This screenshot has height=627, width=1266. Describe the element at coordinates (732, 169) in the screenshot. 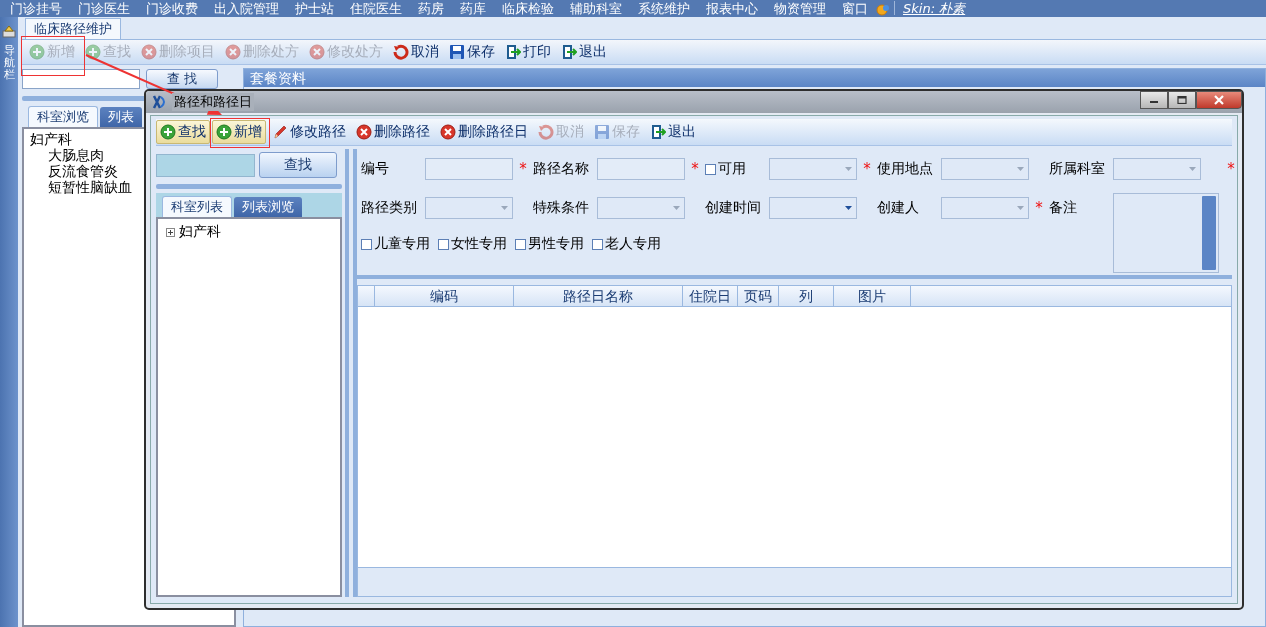

I see `checkbox-label: 可用` at that location.